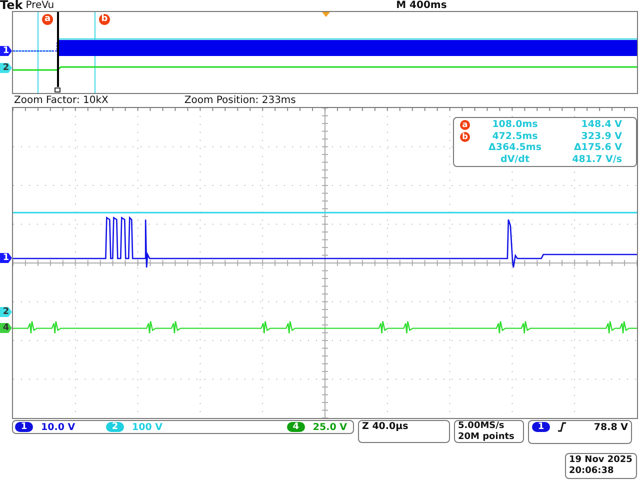  Describe the element at coordinates (487, 437) in the screenshot. I see `record-length: 20M points` at that location.